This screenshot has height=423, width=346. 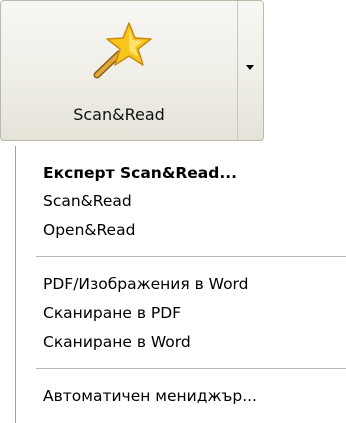 I want to click on scanread-dropdown-toggle, so click(x=250, y=70).